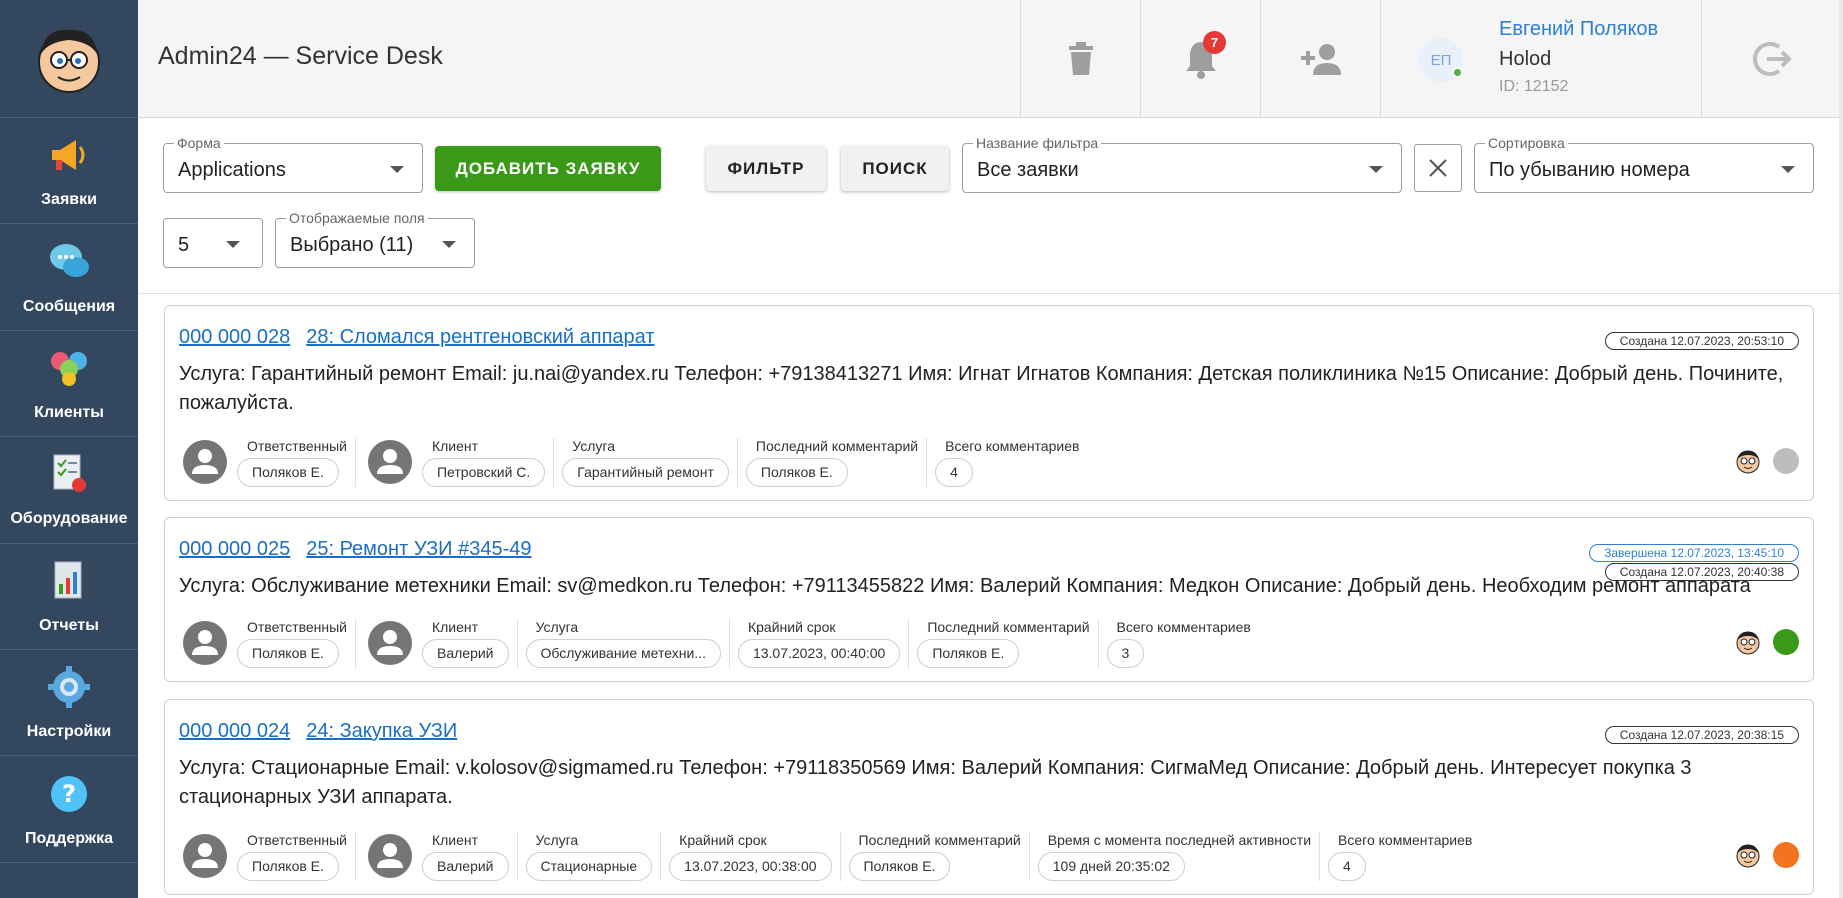 The width and height of the screenshot is (1843, 898). What do you see at coordinates (1200, 58) in the screenshot?
I see `notifications-button: 7` at bounding box center [1200, 58].